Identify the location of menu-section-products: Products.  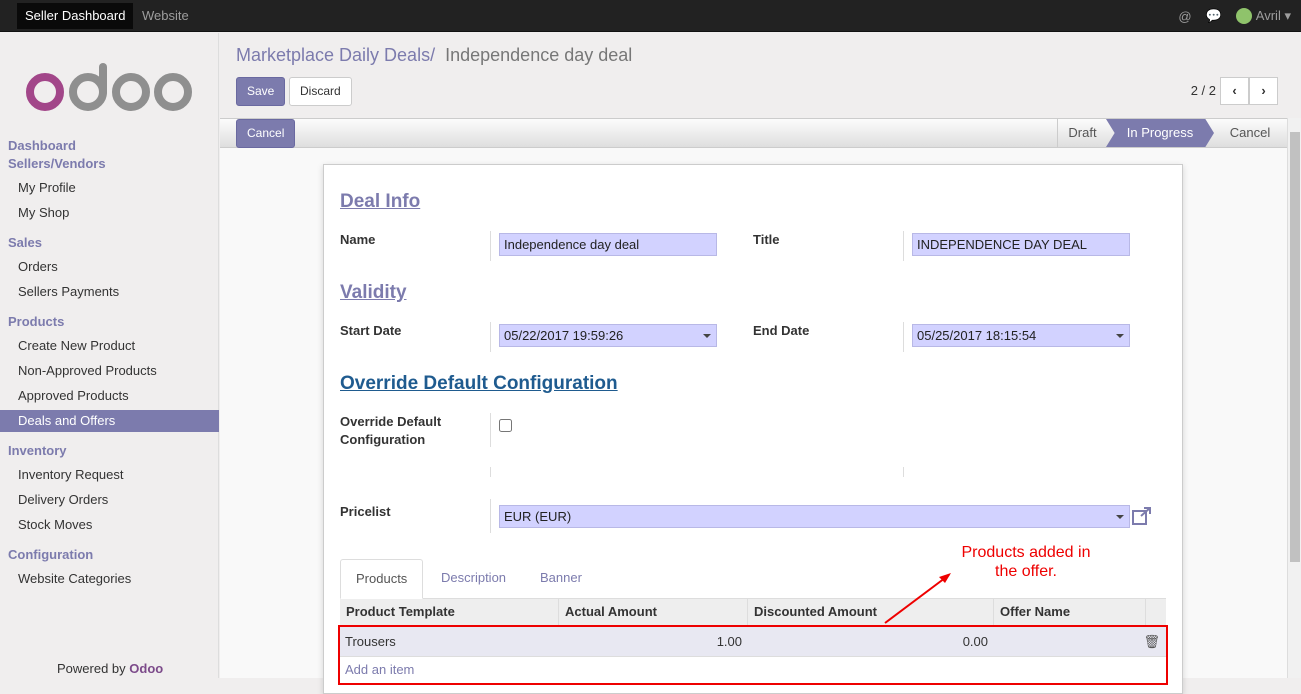
(36, 321).